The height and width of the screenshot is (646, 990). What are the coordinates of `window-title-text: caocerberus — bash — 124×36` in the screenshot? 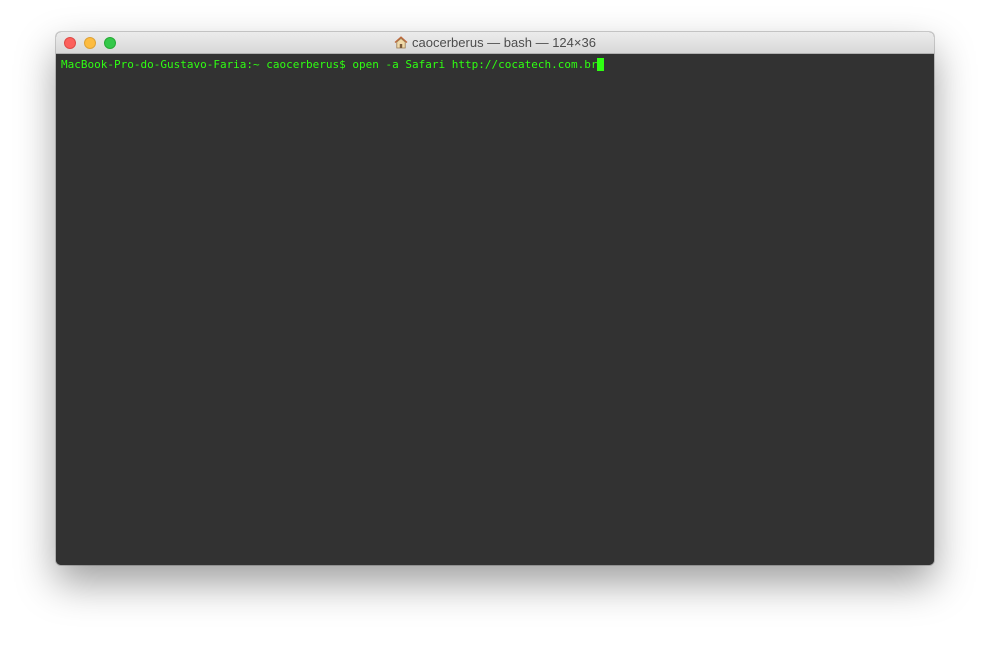 It's located at (504, 42).